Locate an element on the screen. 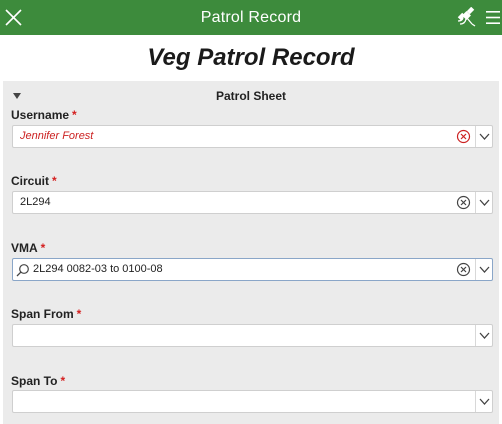 This screenshot has height=424, width=502. span-to-field is located at coordinates (252, 401).